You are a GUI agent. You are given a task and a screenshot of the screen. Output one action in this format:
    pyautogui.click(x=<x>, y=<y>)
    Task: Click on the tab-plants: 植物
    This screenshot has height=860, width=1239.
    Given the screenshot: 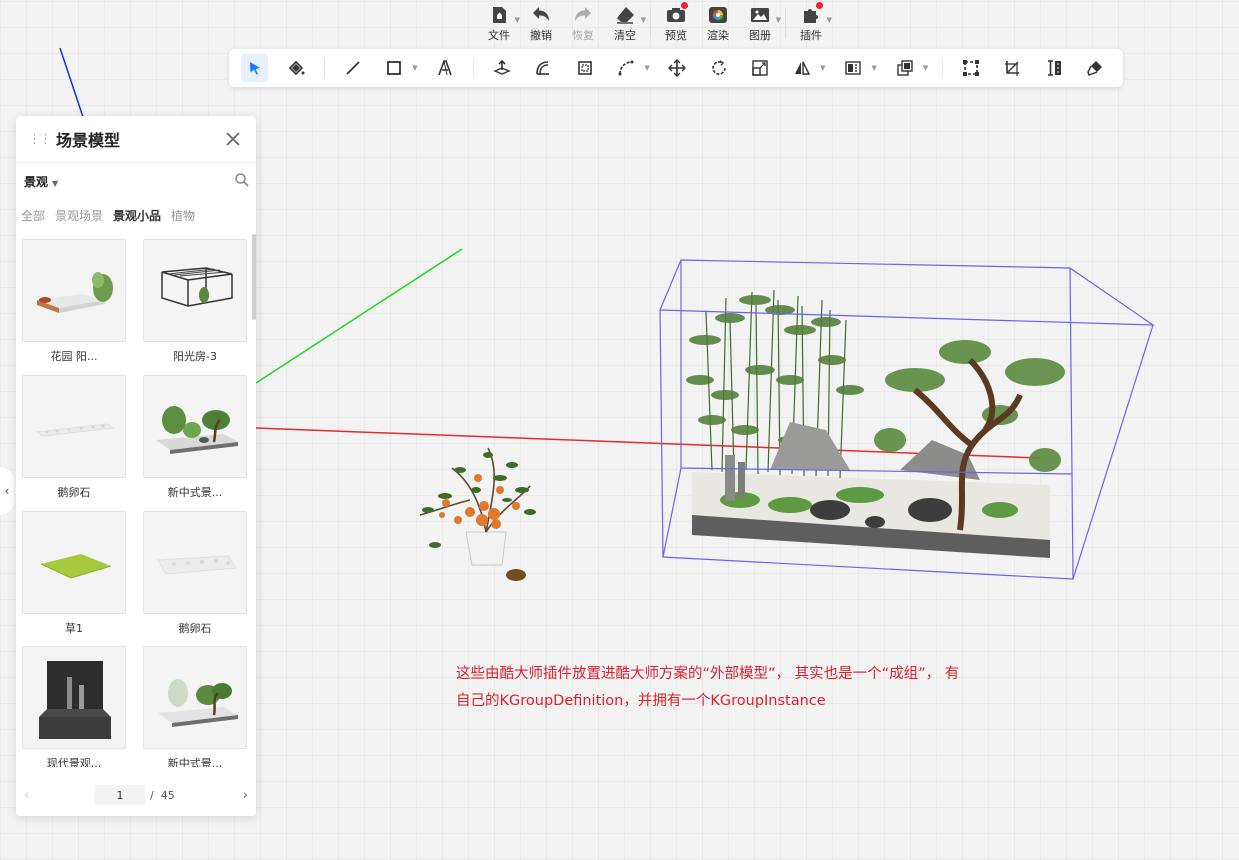 What is the action you would take?
    pyautogui.click(x=183, y=215)
    